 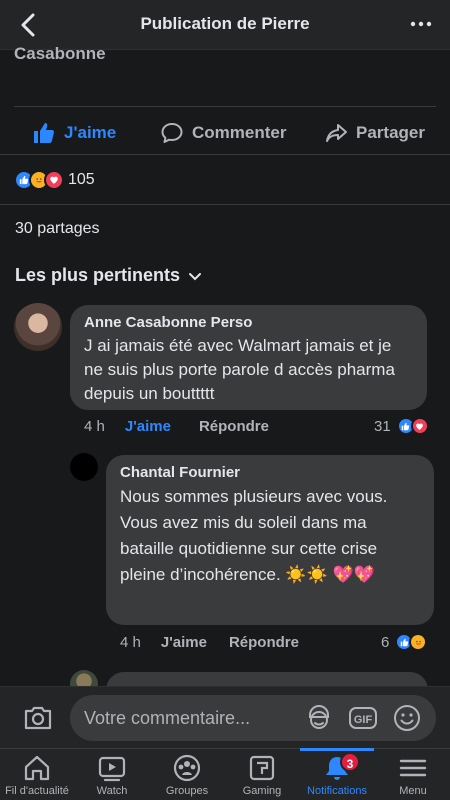 I want to click on comment-reaction-count: 31, so click(x=382, y=426).